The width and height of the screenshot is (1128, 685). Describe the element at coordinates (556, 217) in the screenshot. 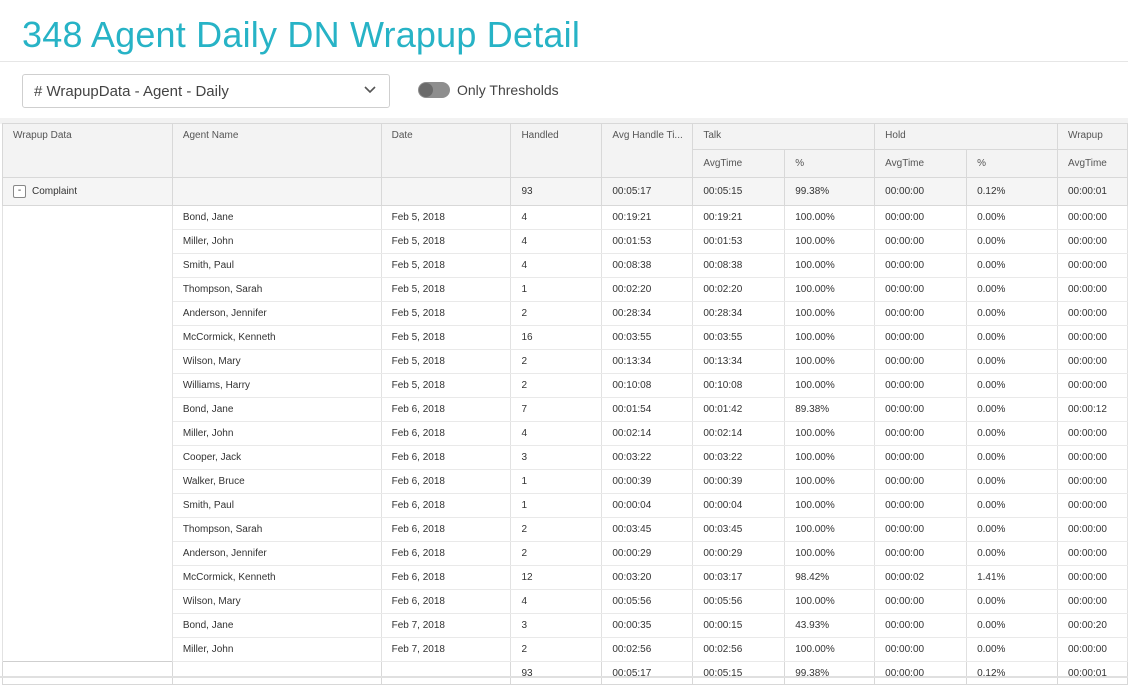

I see `cell-handled: 4` at that location.